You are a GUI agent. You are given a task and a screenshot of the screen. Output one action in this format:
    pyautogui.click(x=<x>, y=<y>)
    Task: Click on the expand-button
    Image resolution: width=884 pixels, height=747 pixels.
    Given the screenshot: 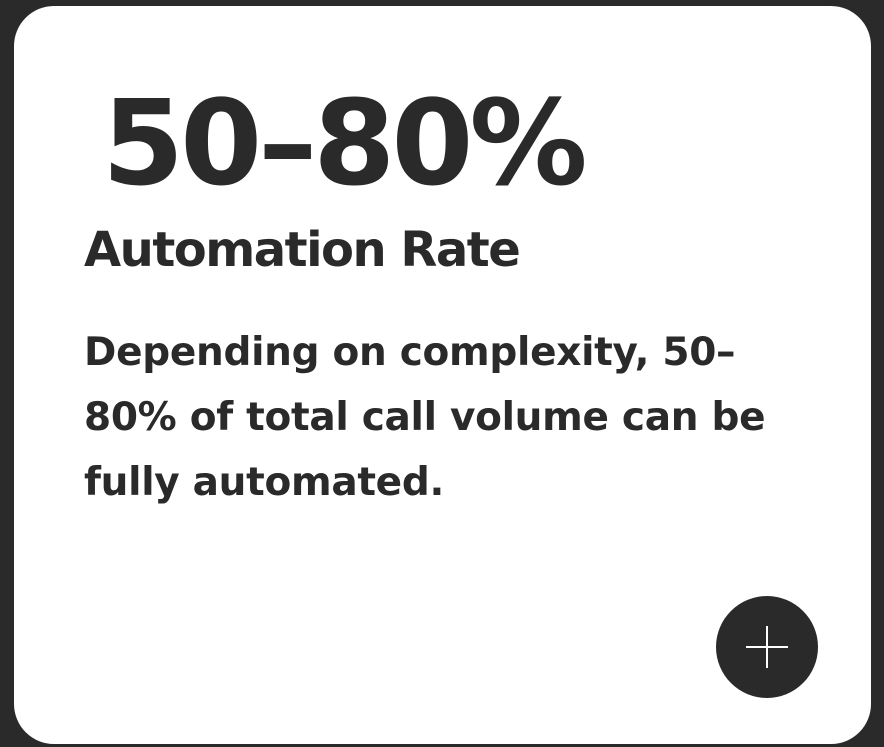 What is the action you would take?
    pyautogui.click(x=767, y=647)
    